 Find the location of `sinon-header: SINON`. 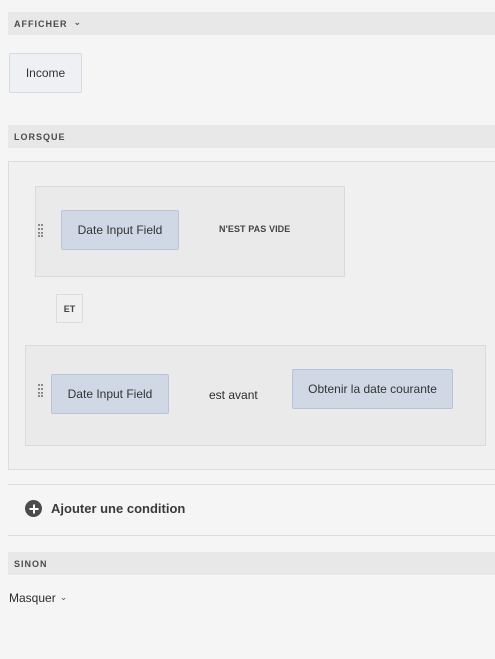

sinon-header: SINON is located at coordinates (251, 563).